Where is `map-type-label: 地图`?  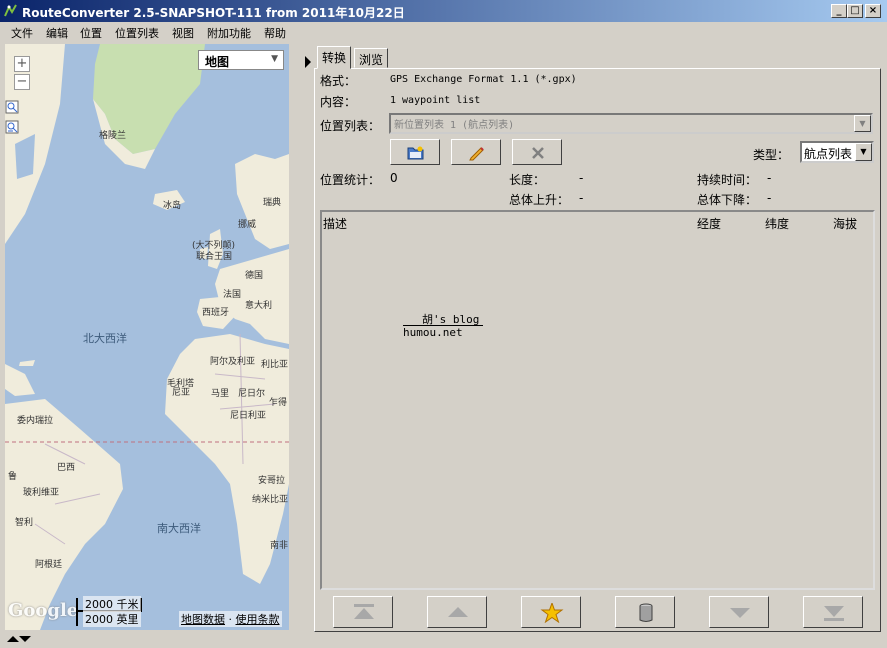
map-type-label: 地图 is located at coordinates (217, 62).